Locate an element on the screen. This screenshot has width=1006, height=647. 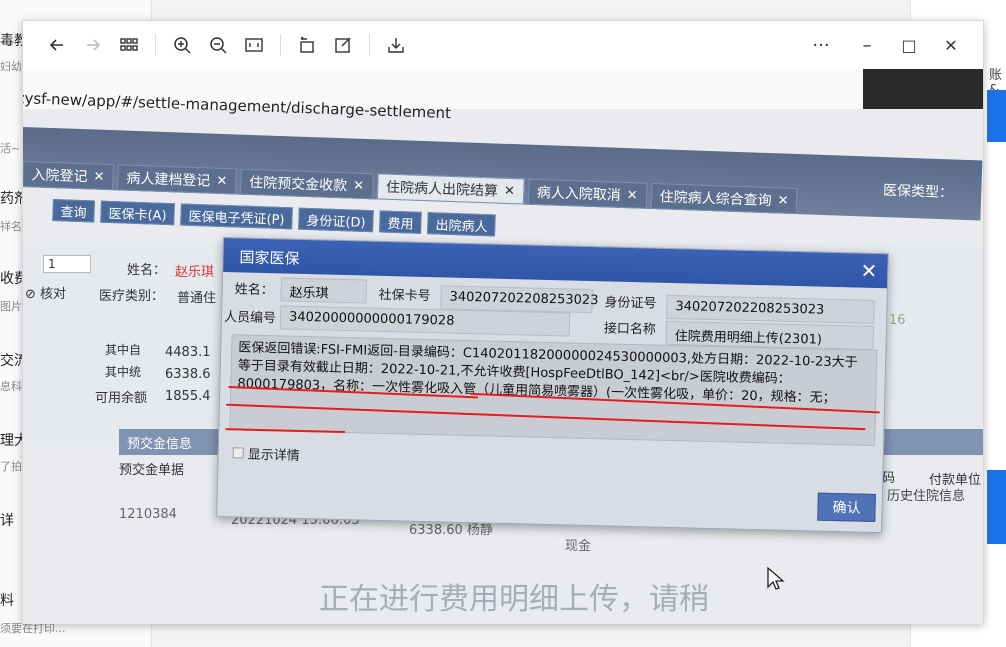
photo-other1-value: 4483.1 is located at coordinates (188, 352).